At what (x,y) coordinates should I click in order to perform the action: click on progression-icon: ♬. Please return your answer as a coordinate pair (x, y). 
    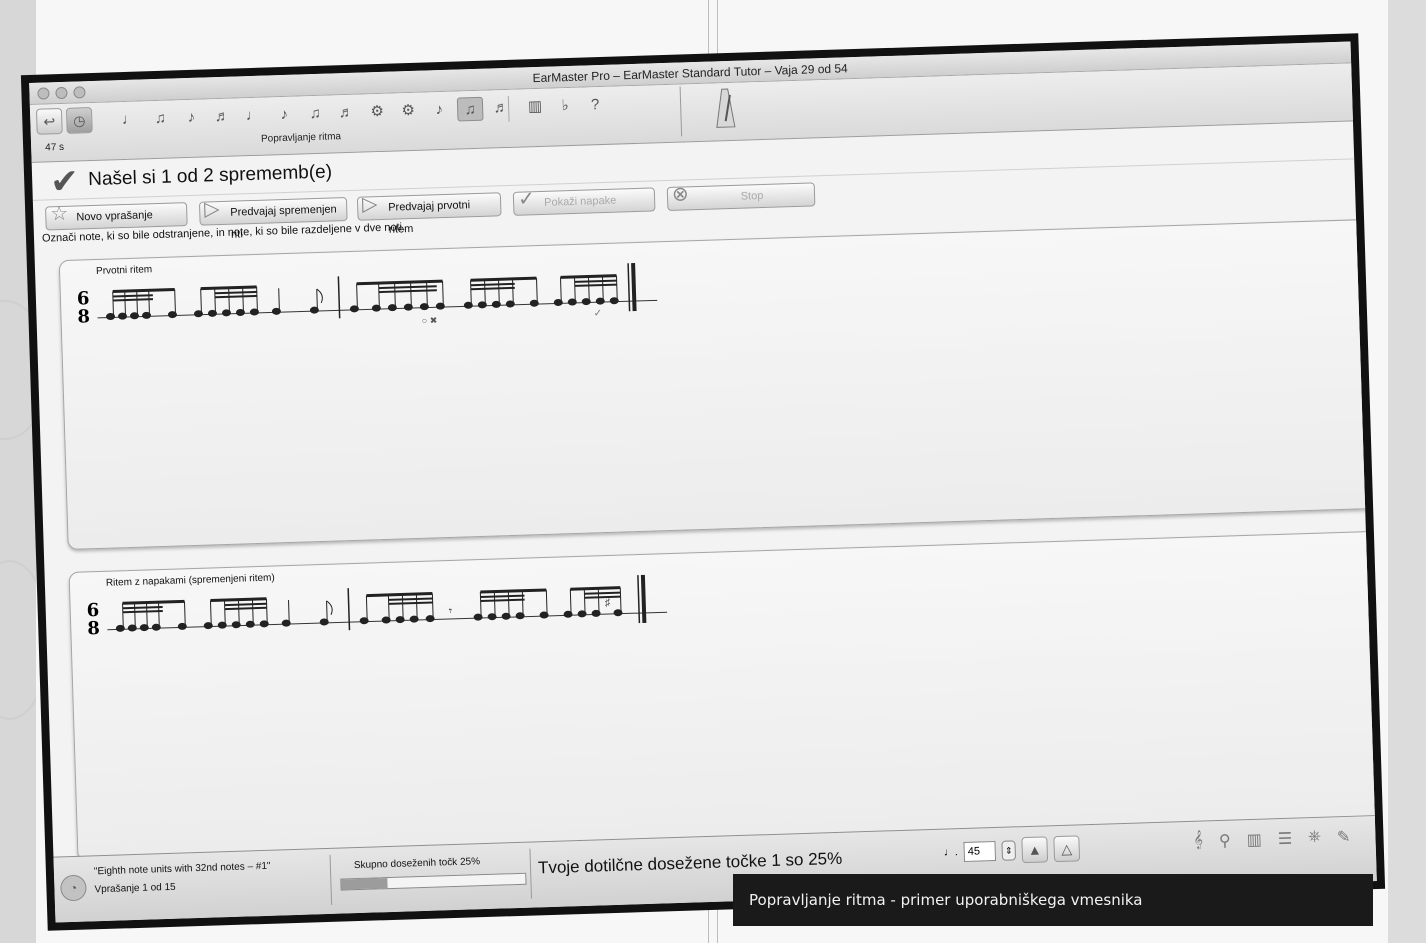
    Looking at the image, I should click on (346, 113).